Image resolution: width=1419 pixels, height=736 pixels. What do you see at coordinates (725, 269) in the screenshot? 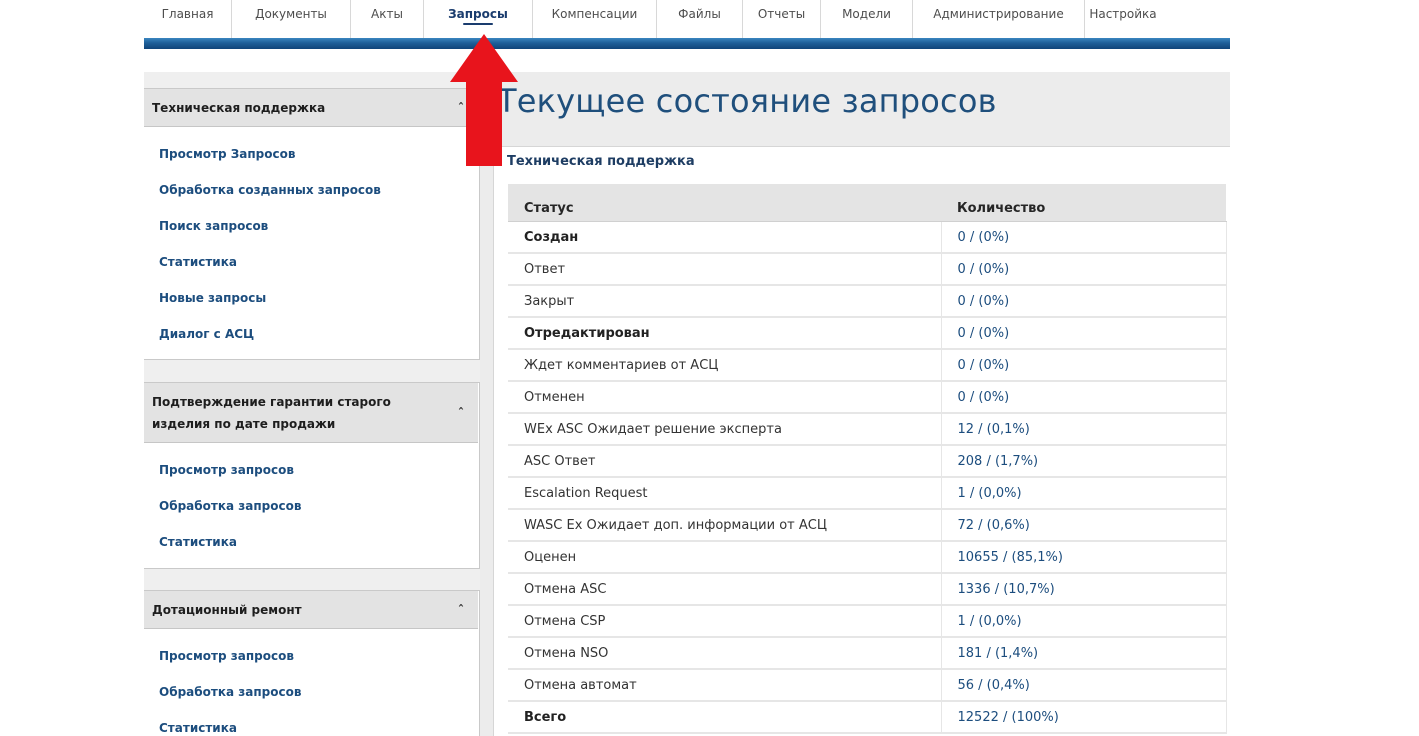
I see `status-cell: Ответ` at bounding box center [725, 269].